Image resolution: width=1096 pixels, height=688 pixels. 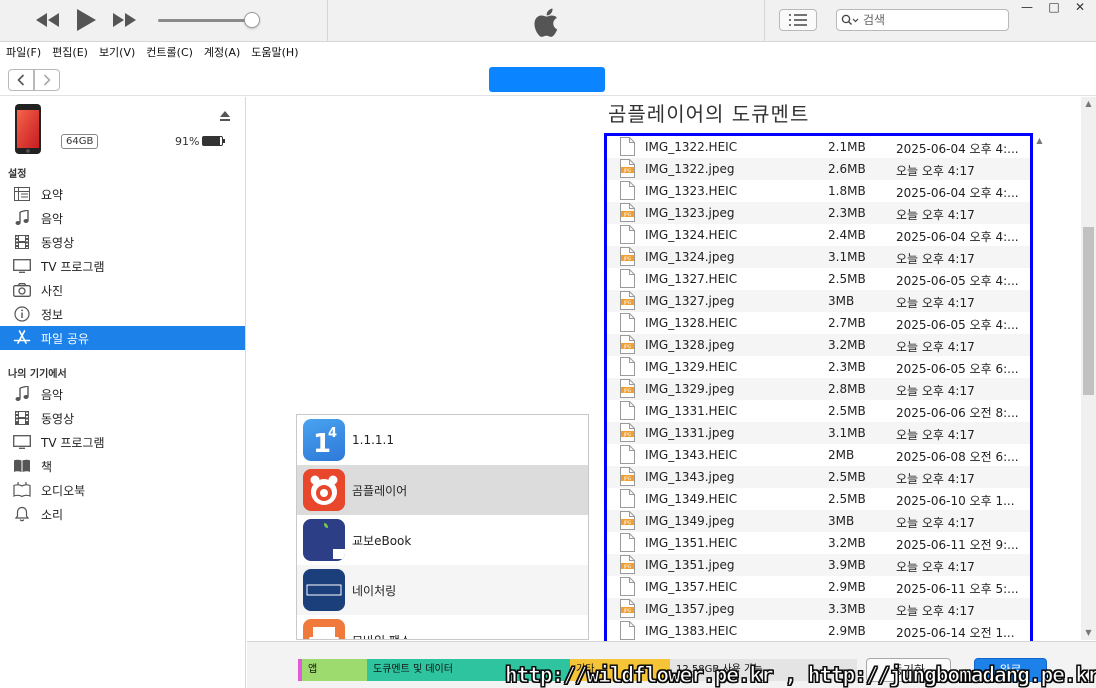 What do you see at coordinates (442, 627) in the screenshot?
I see `app-row-mobile-fax: 모바일 팩스` at bounding box center [442, 627].